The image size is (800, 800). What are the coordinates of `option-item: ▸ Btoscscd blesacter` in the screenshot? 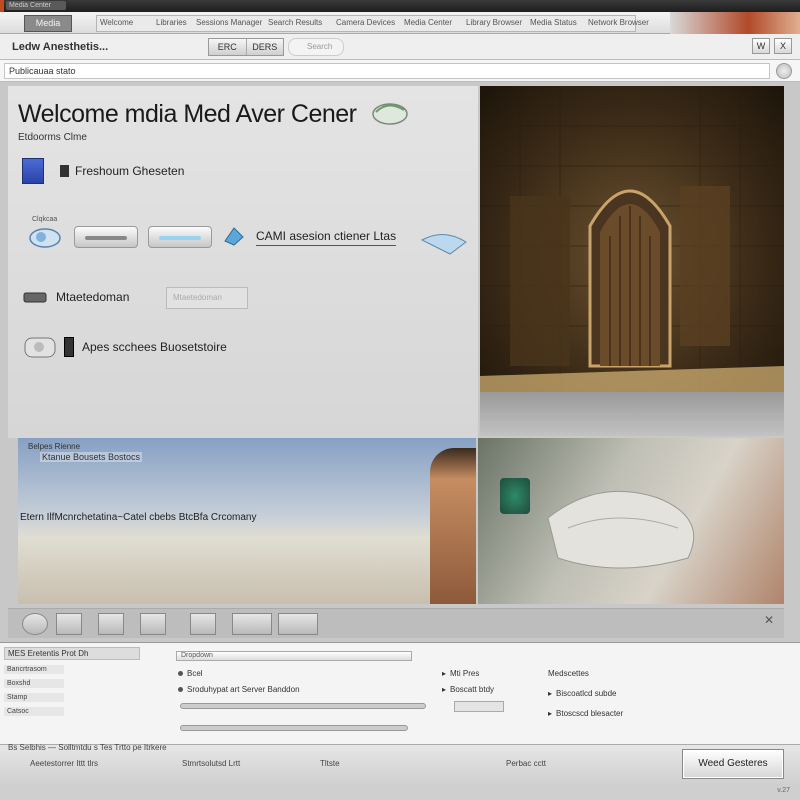 It's located at (585, 713).